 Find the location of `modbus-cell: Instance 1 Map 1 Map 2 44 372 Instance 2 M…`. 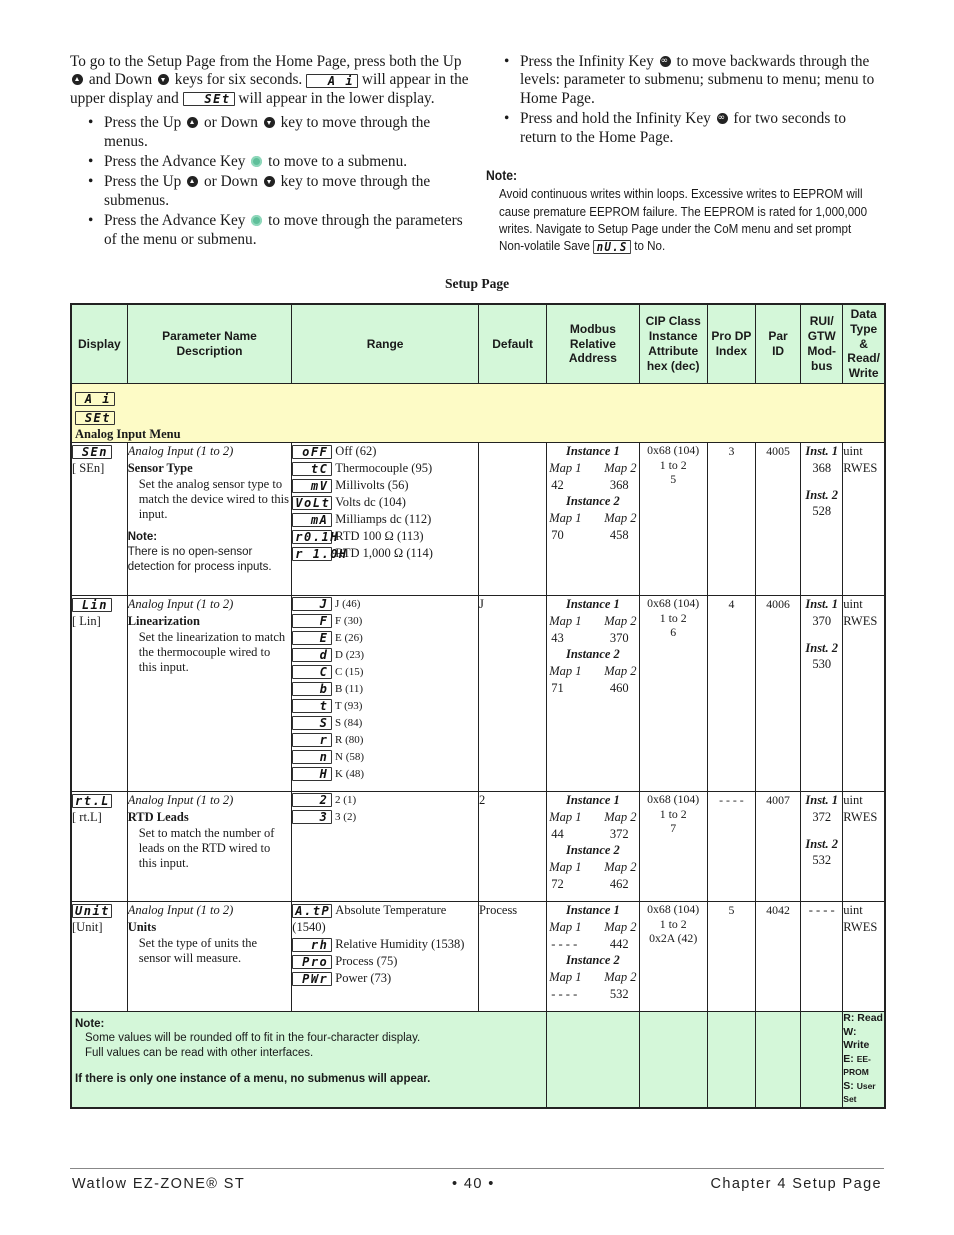

modbus-cell: Instance 1 Map 1 Map 2 44 372 Instance 2 M… is located at coordinates (593, 846).